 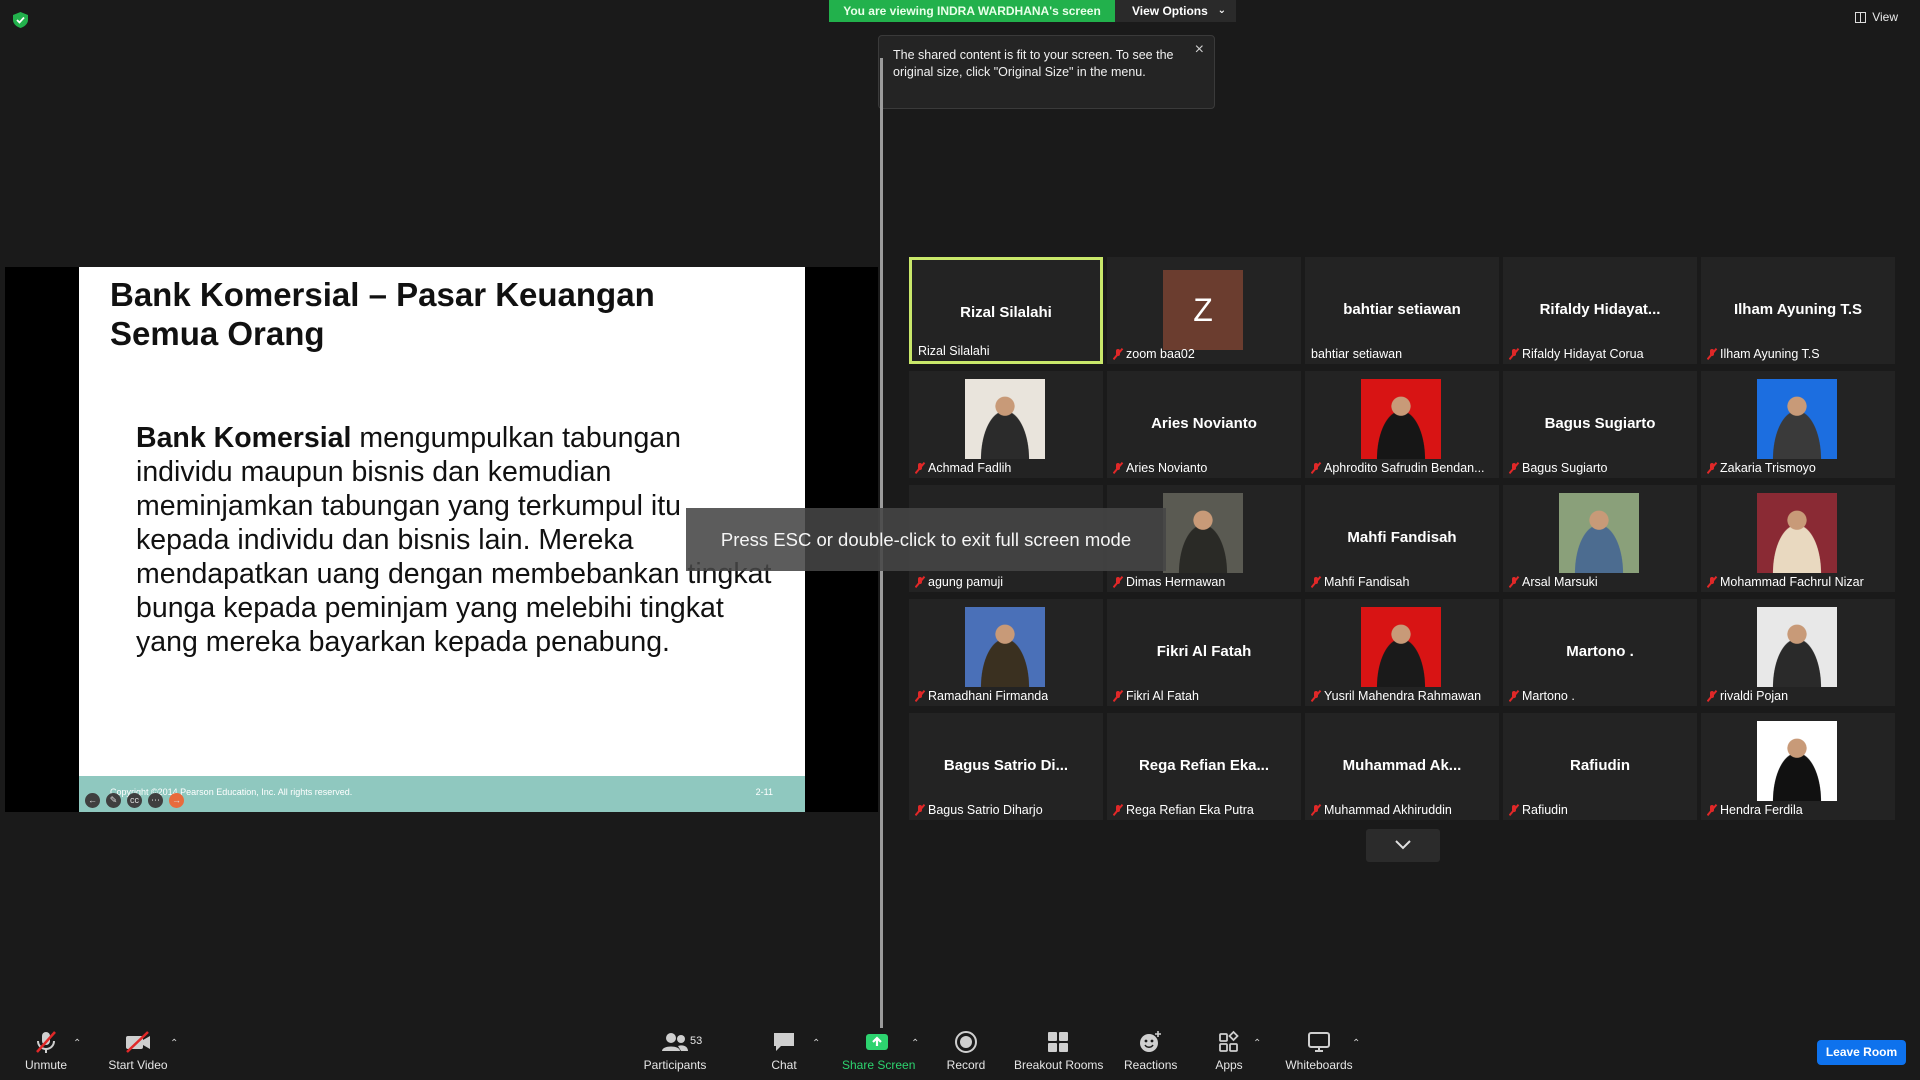 I want to click on participant-tile: Rifaldy Hidayat... Rifaldy Hidayat Corua, so click(x=1600, y=310).